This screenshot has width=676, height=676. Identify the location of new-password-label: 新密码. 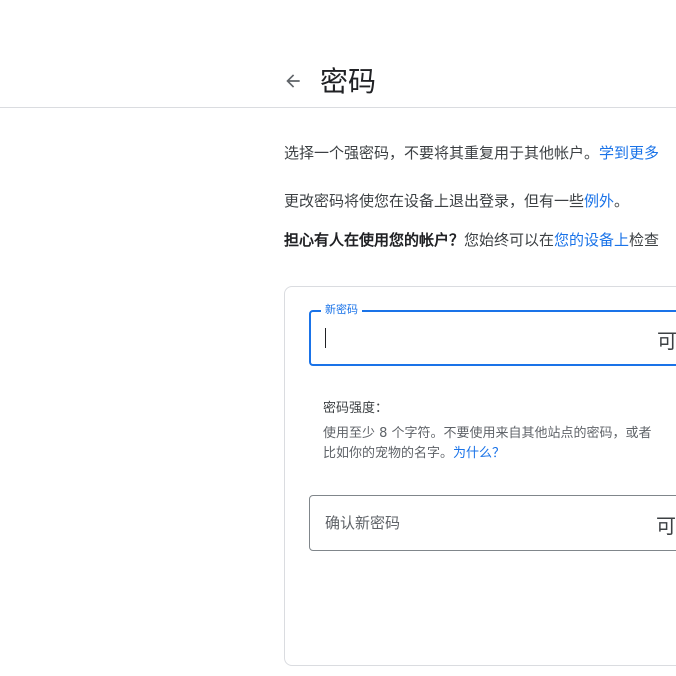
(341, 310).